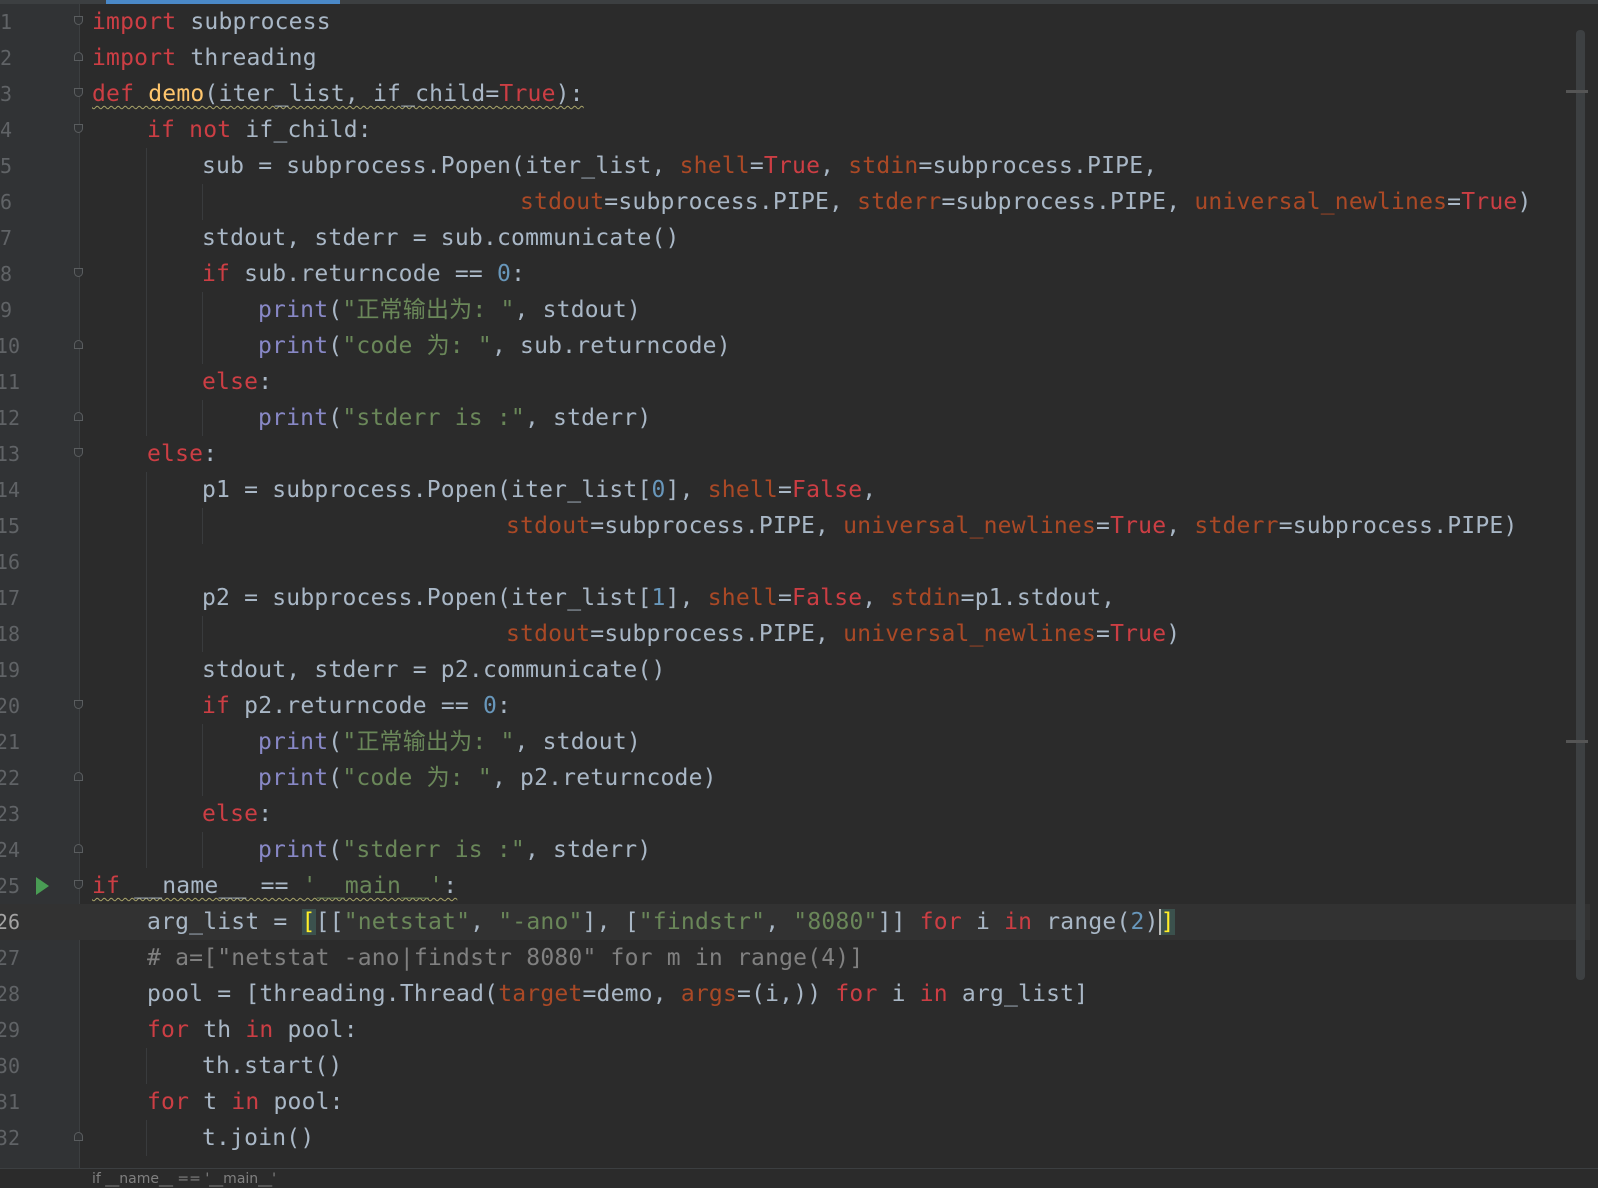 The image size is (1598, 1188). I want to click on code-line: 10 print("code 为: ", sub.returncode), so click(795, 346).